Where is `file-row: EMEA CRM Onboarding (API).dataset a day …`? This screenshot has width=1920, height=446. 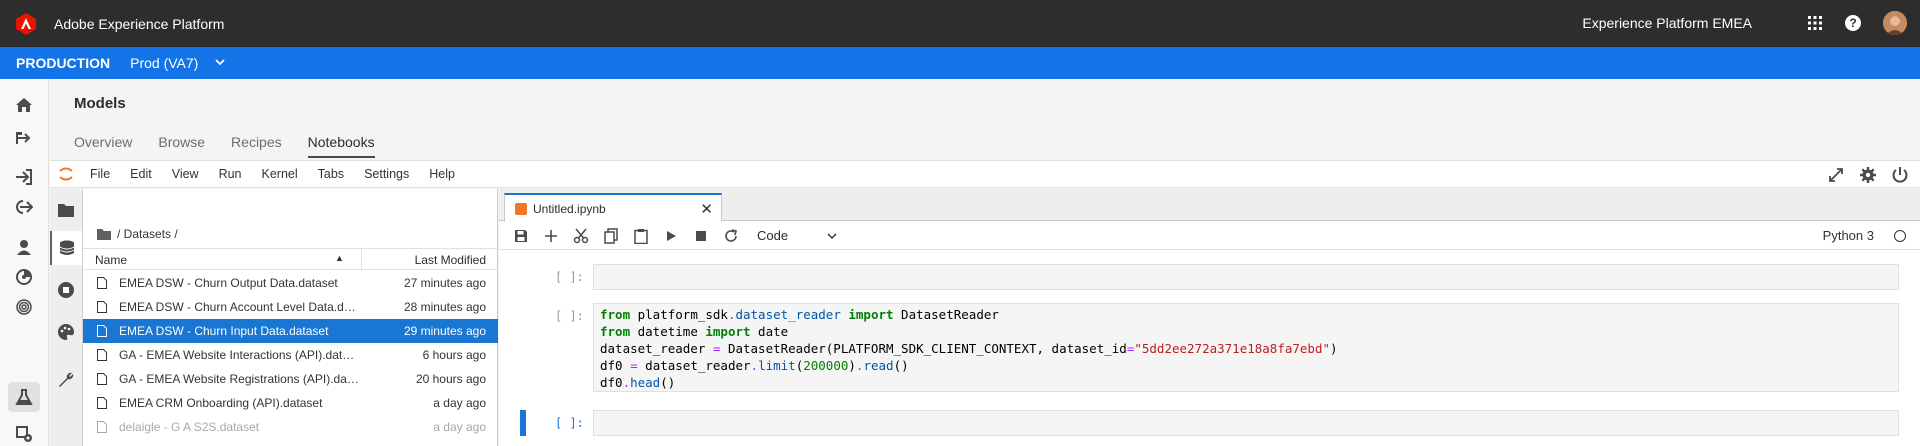
file-row: EMEA CRM Onboarding (API).dataset a day … is located at coordinates (290, 403).